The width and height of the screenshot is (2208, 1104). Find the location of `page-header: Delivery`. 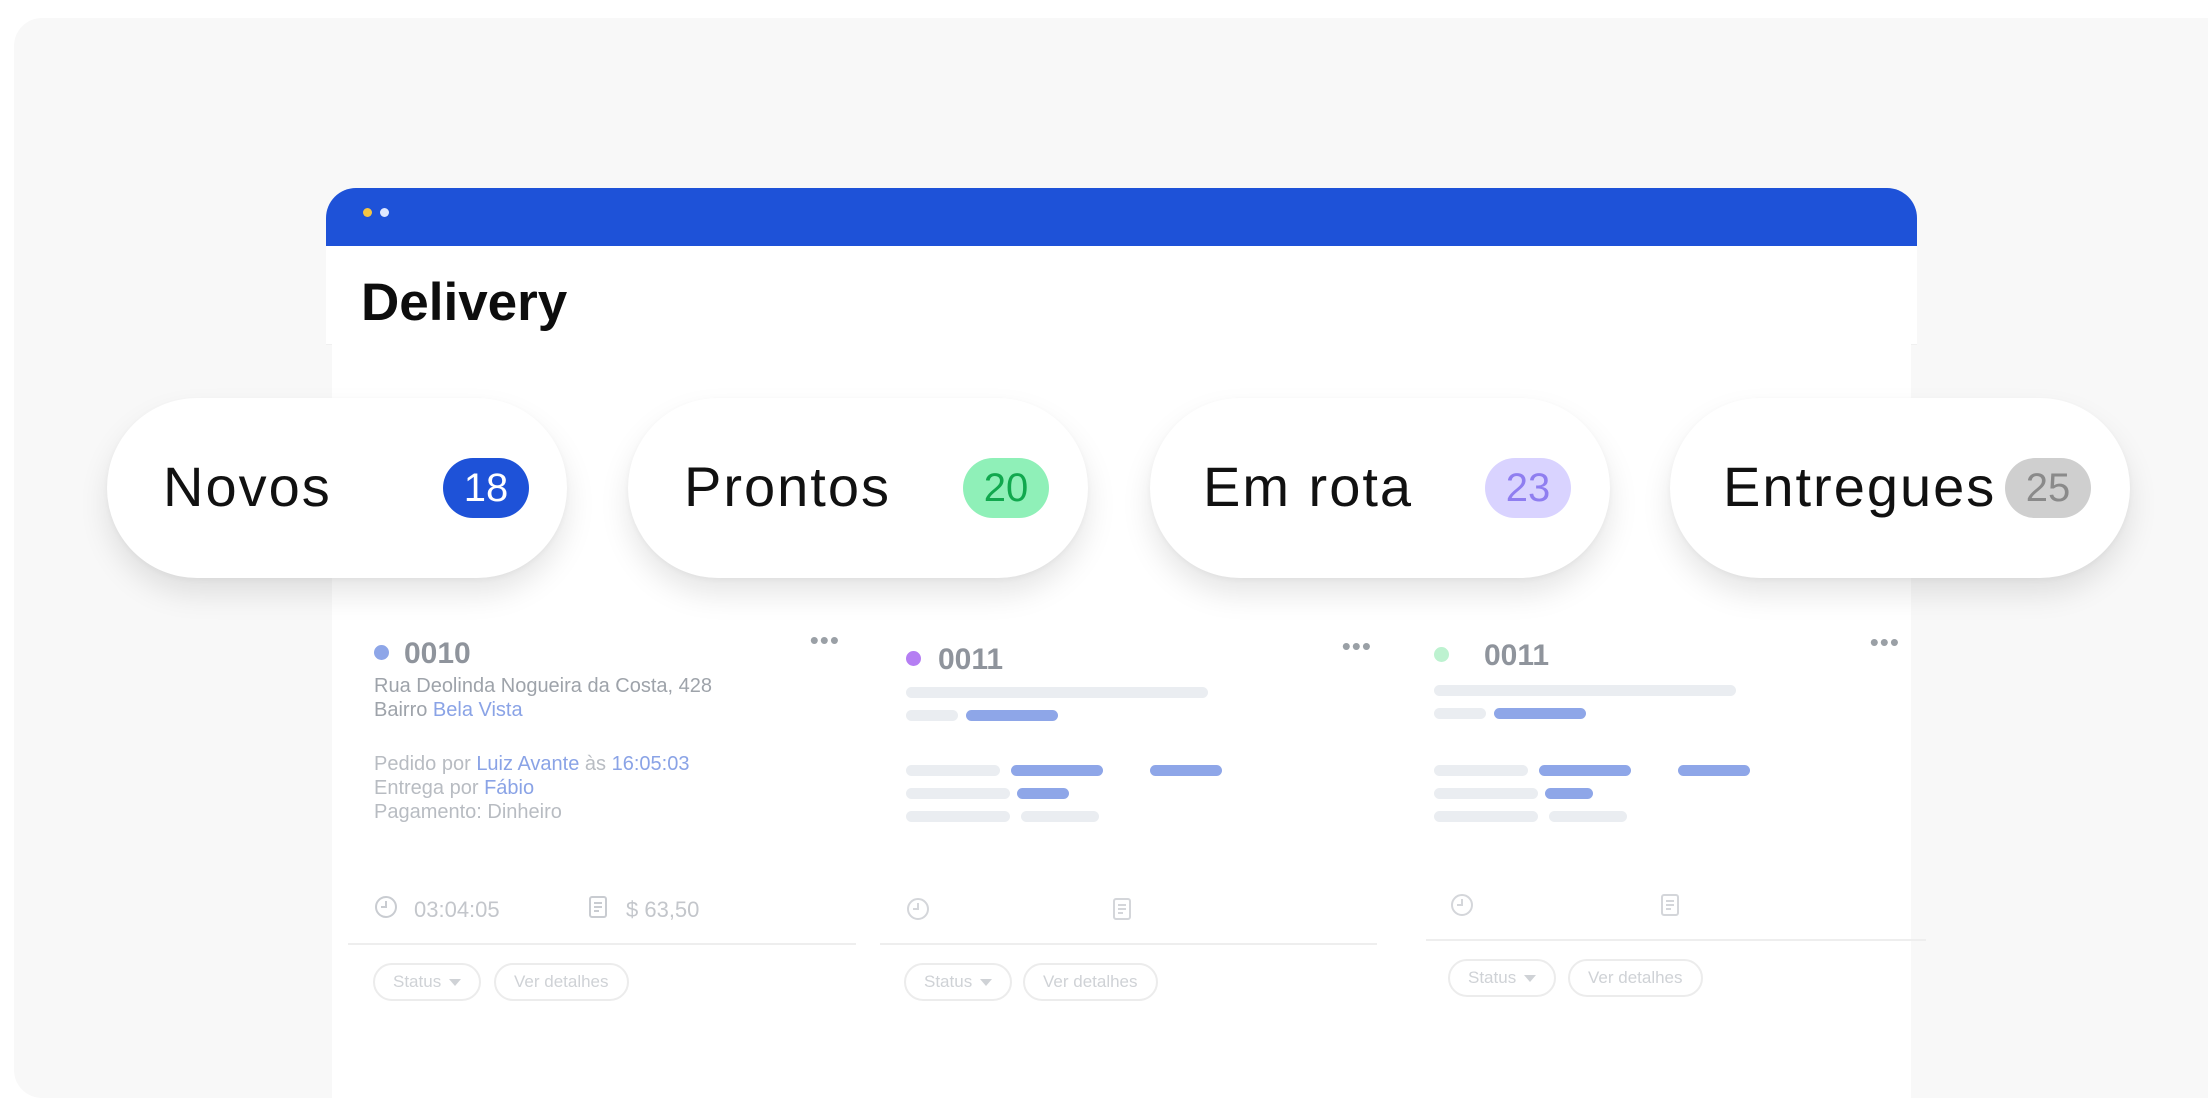

page-header: Delivery is located at coordinates (1121, 295).